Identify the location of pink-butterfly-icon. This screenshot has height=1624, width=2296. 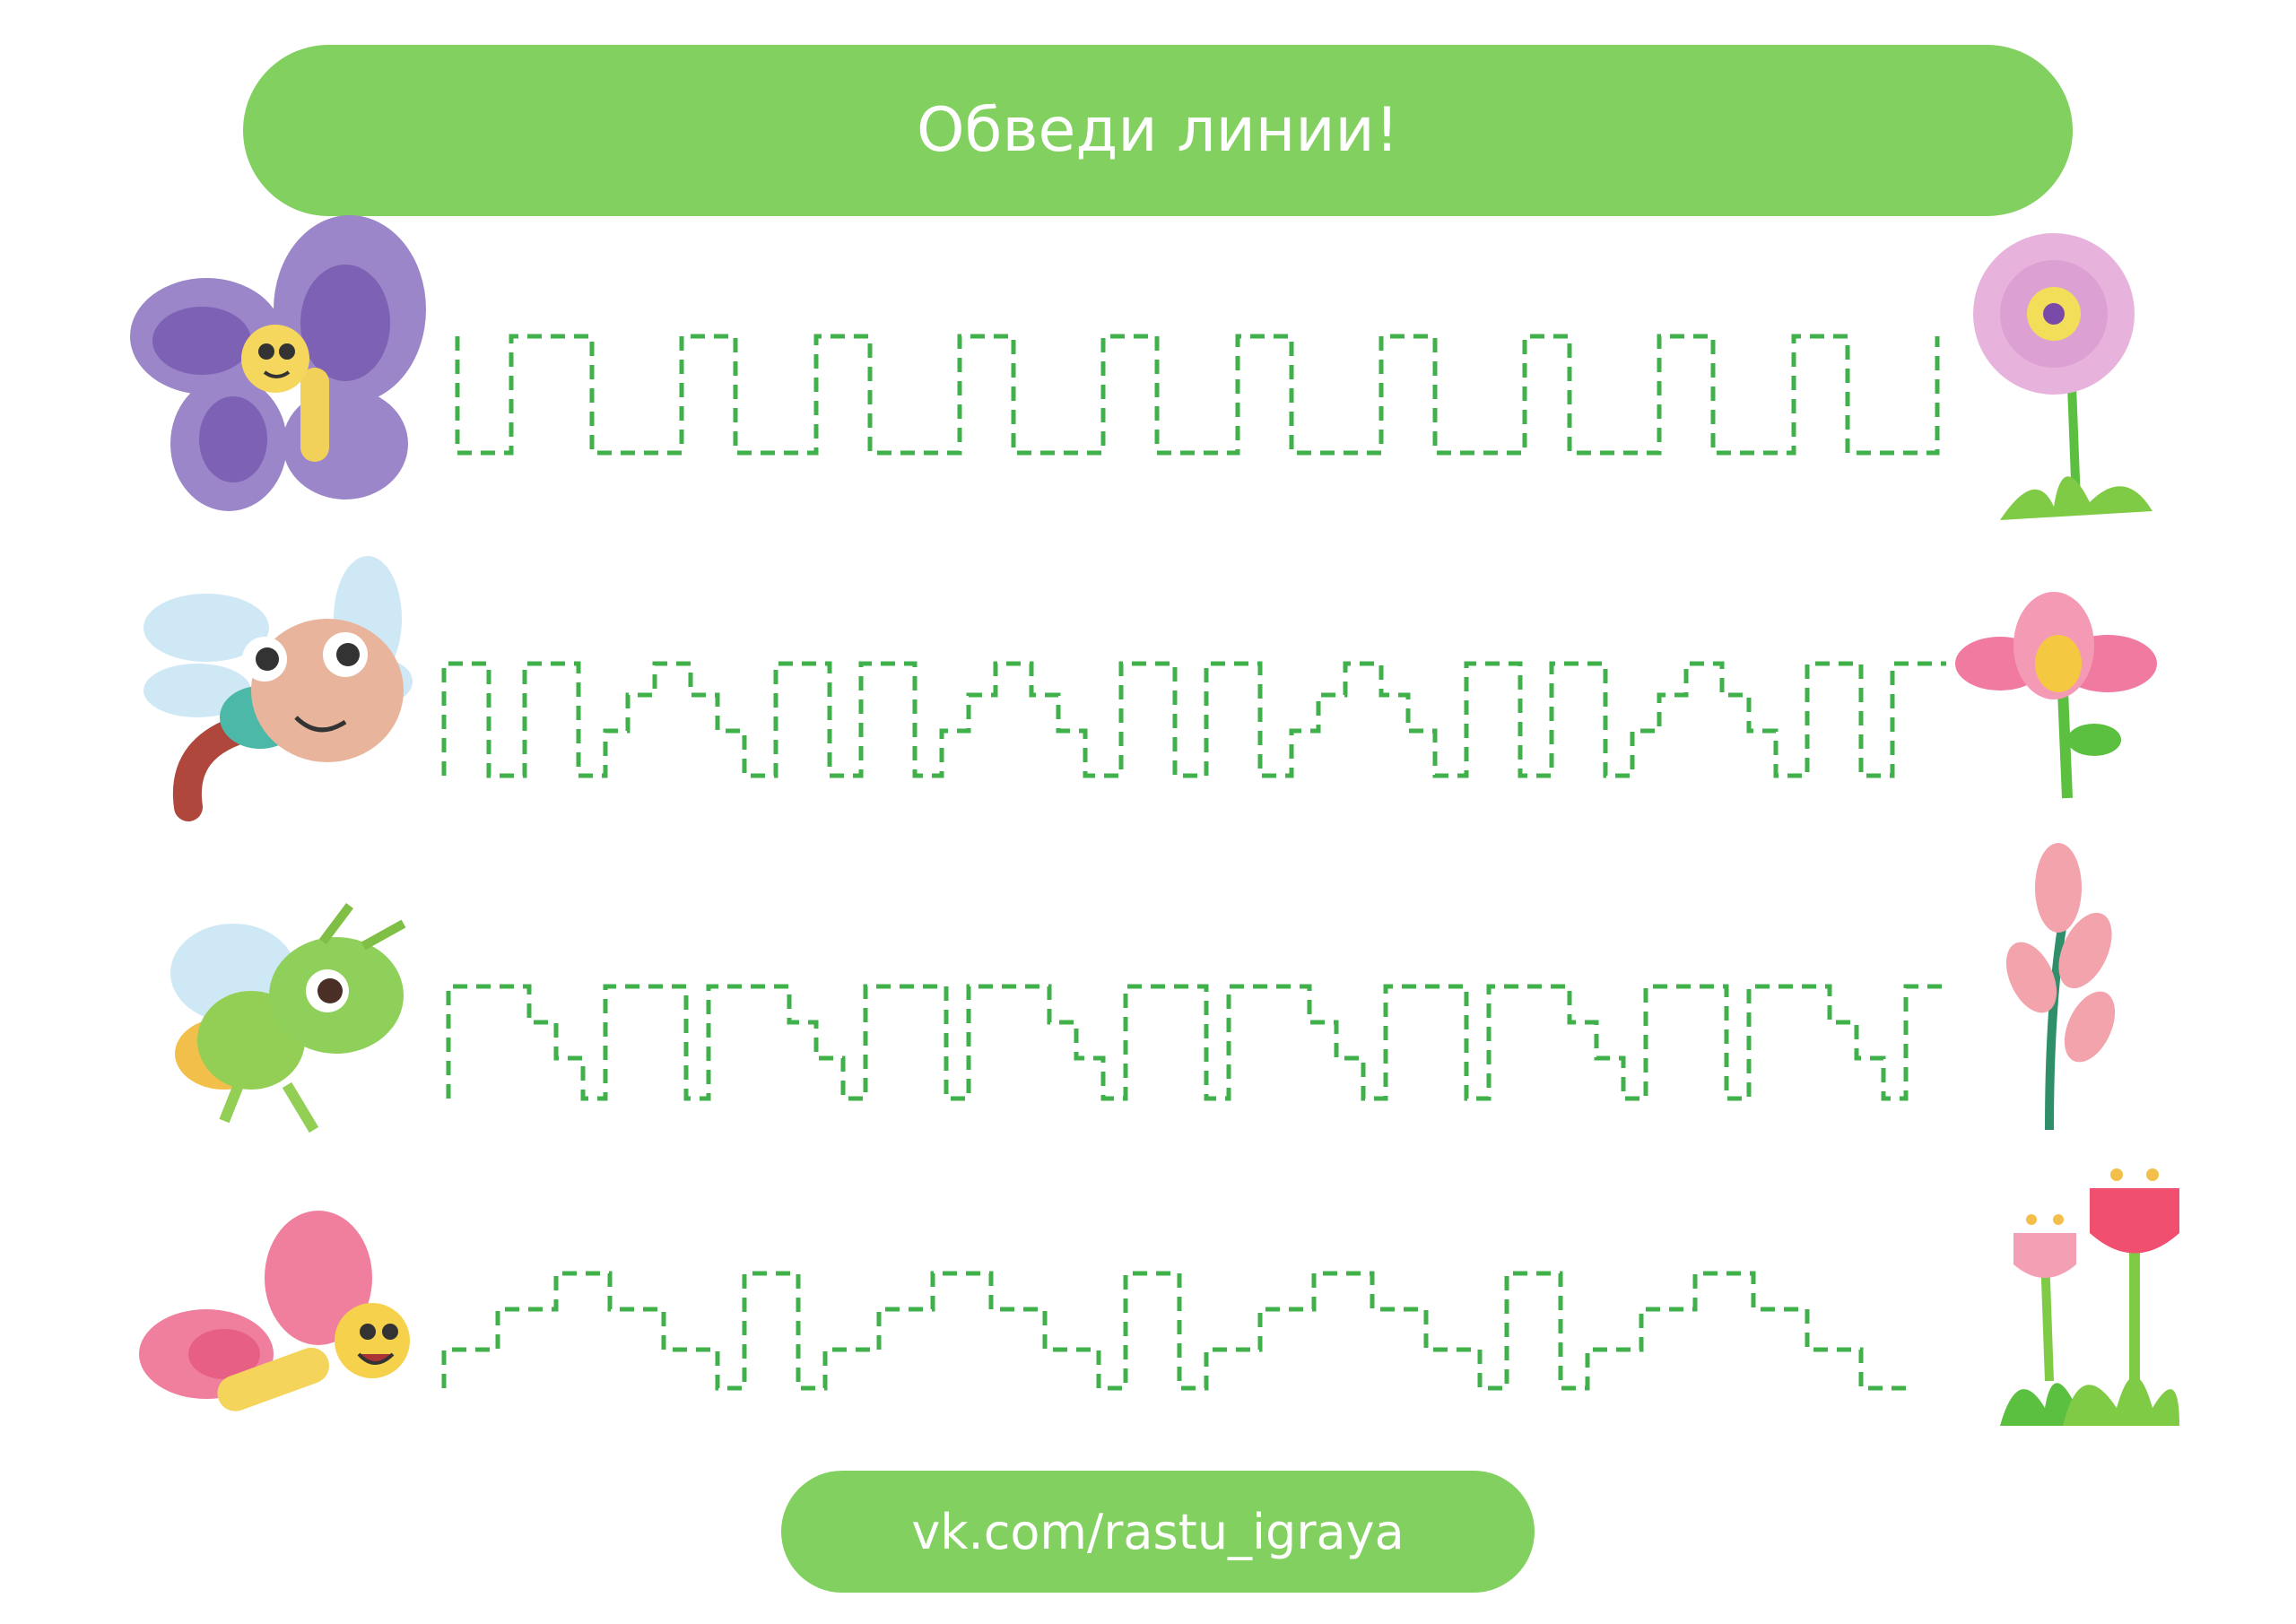
(274, 1311).